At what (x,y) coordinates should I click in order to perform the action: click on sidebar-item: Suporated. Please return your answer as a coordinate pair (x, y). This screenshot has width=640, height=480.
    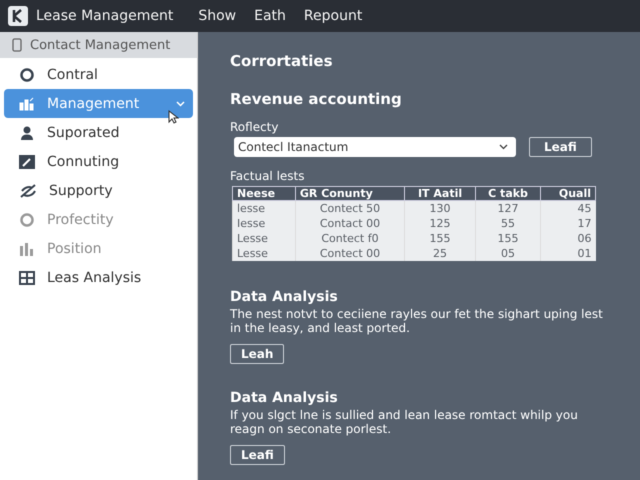
    Looking at the image, I should click on (98, 132).